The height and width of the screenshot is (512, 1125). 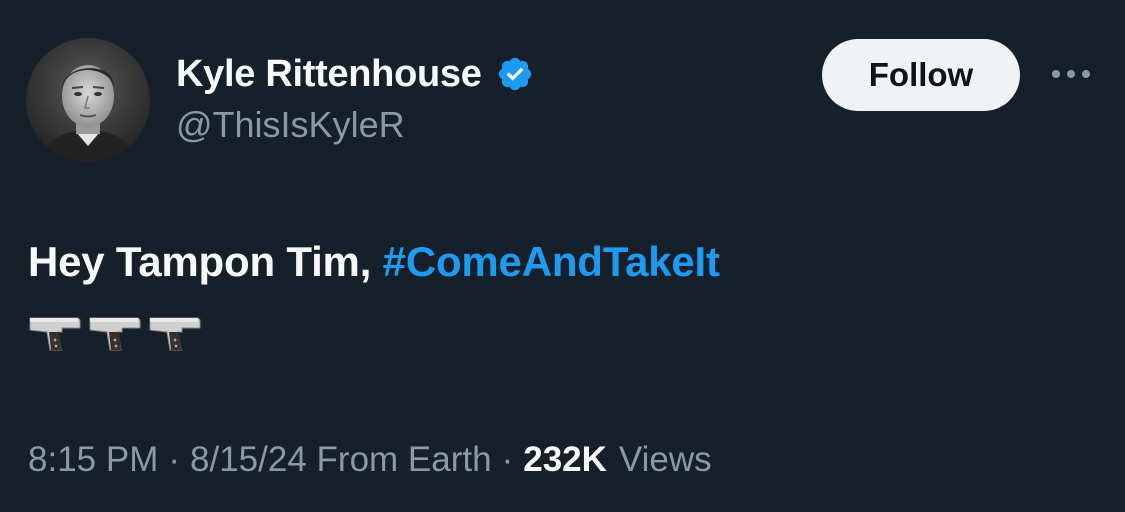 I want to click on views-count: 232K, so click(x=565, y=459).